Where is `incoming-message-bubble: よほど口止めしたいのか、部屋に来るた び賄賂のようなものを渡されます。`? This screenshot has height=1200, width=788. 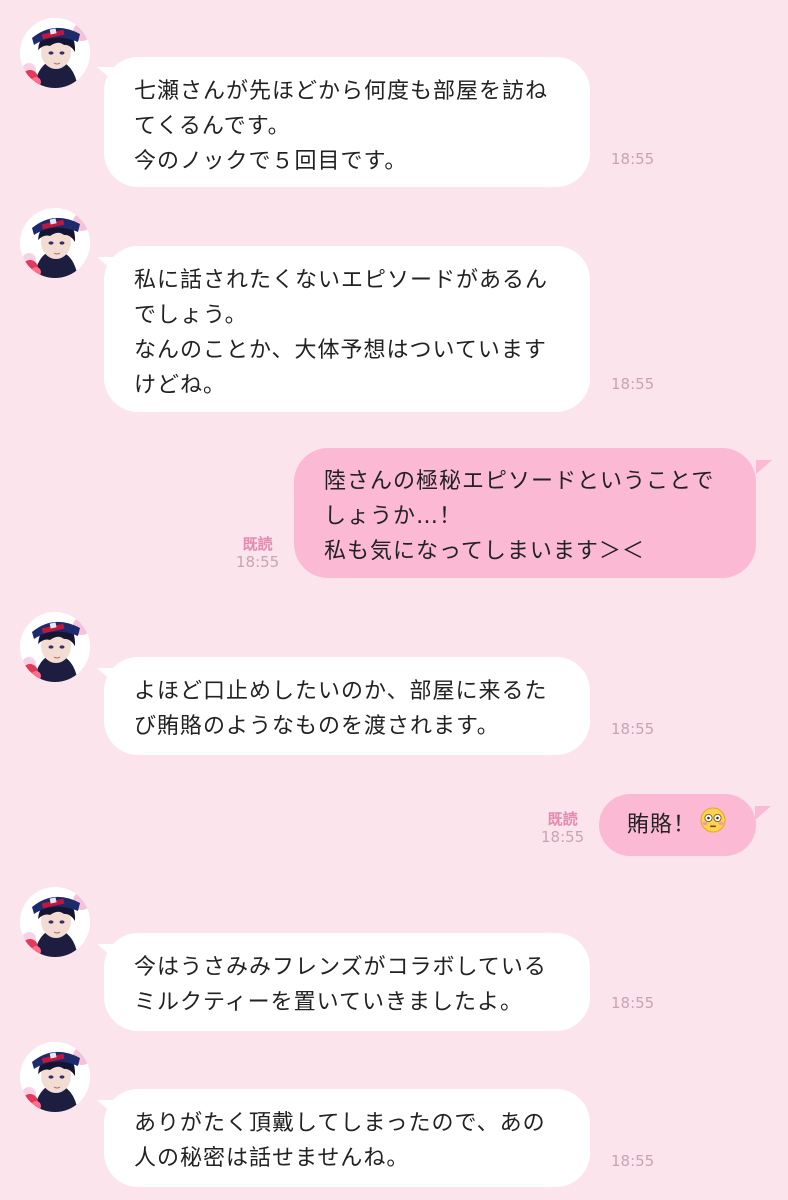
incoming-message-bubble: よほど口止めしたいのか、部屋に来るた び賄賂のようなものを渡されます。 is located at coordinates (347, 706).